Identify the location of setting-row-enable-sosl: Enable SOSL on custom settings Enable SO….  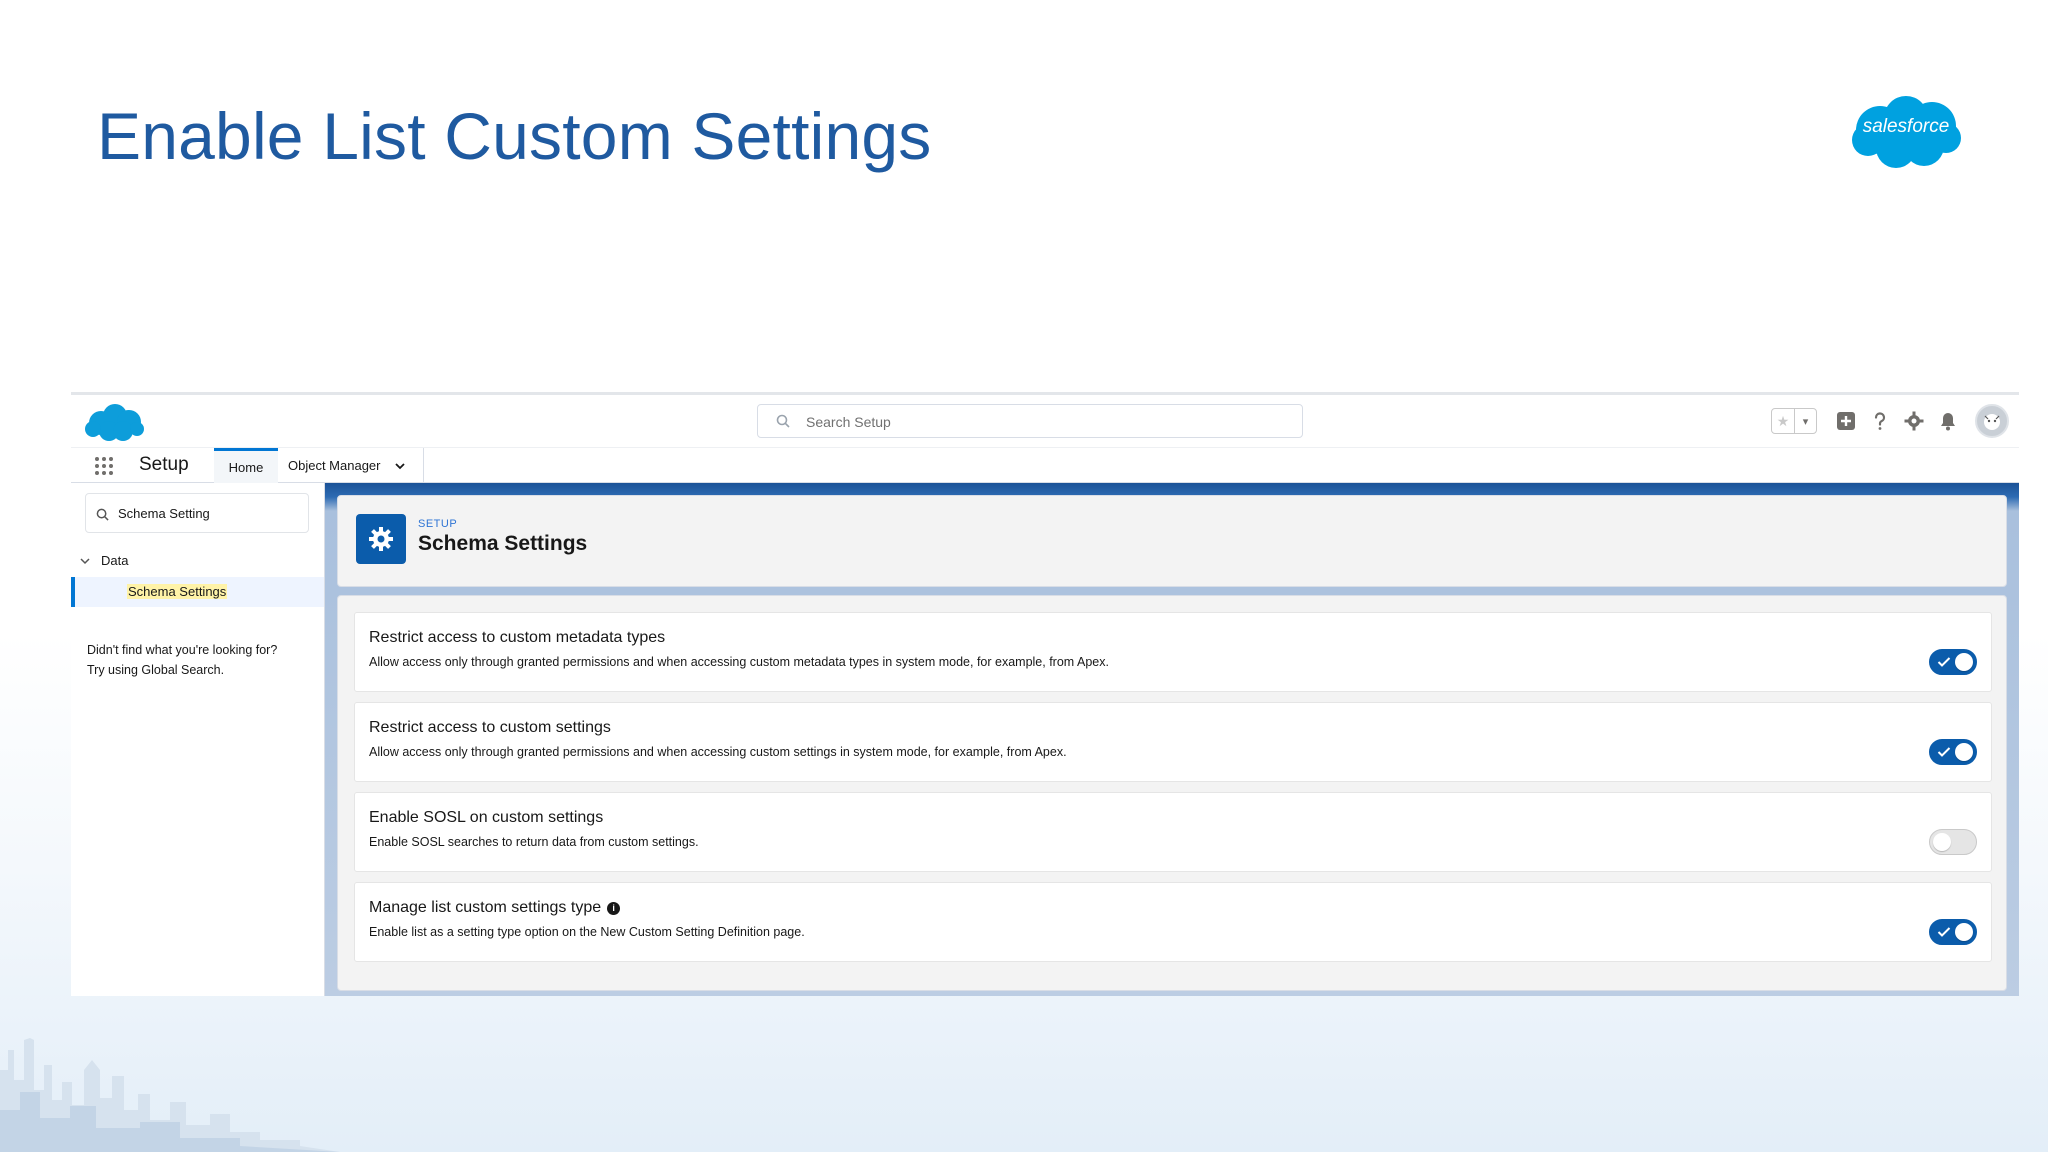
(1173, 832).